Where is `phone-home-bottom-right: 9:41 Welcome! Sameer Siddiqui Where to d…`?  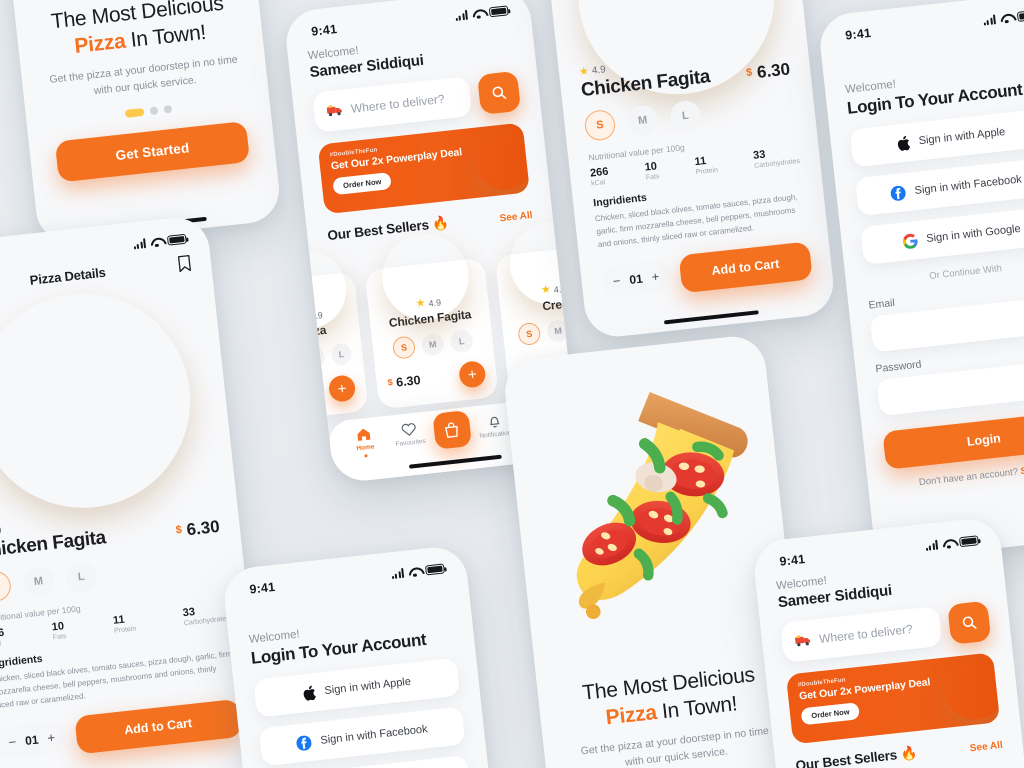 phone-home-bottom-right: 9:41 Welcome! Sameer Siddiqui Where to d… is located at coordinates (887, 641).